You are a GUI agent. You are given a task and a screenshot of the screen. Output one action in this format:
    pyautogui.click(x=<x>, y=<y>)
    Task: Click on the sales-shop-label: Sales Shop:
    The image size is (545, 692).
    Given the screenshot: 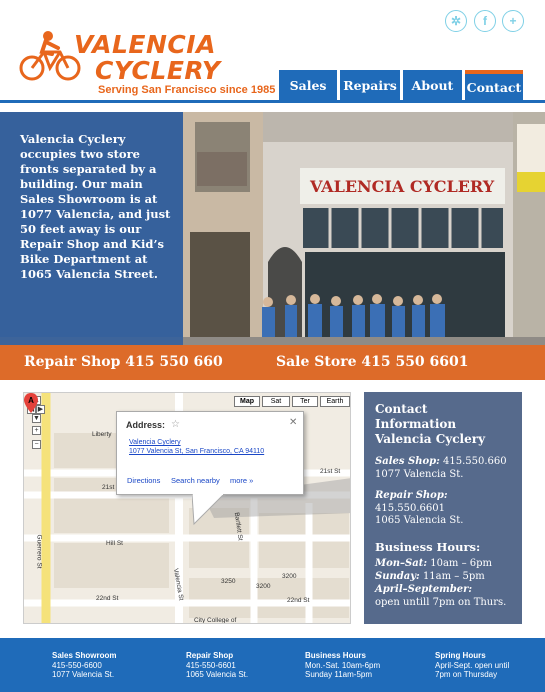 What is the action you would take?
    pyautogui.click(x=407, y=461)
    